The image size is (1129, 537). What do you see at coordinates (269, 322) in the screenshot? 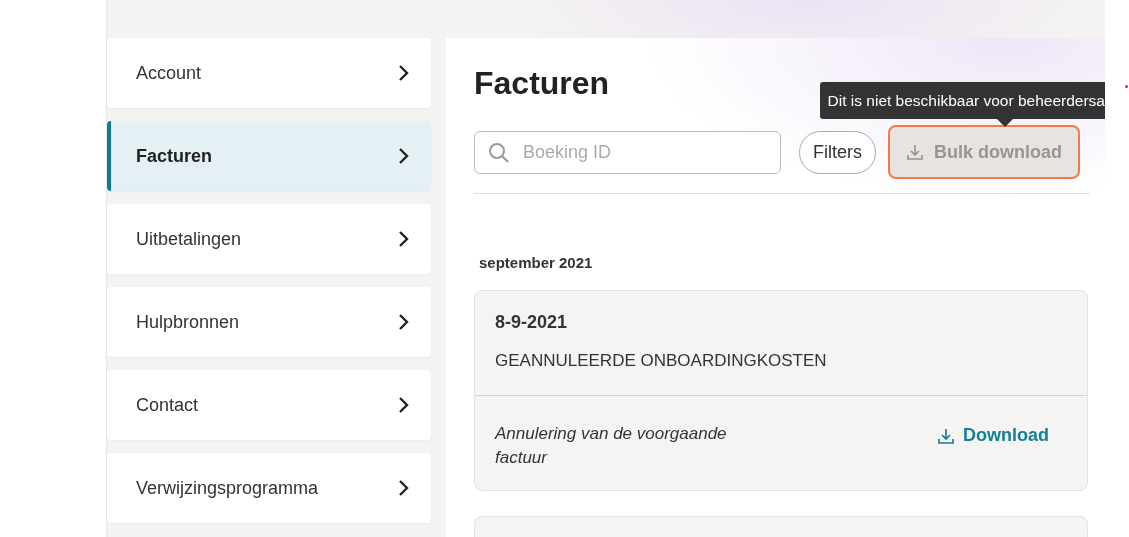
I see `sidebar-item: Hulpbronnen` at bounding box center [269, 322].